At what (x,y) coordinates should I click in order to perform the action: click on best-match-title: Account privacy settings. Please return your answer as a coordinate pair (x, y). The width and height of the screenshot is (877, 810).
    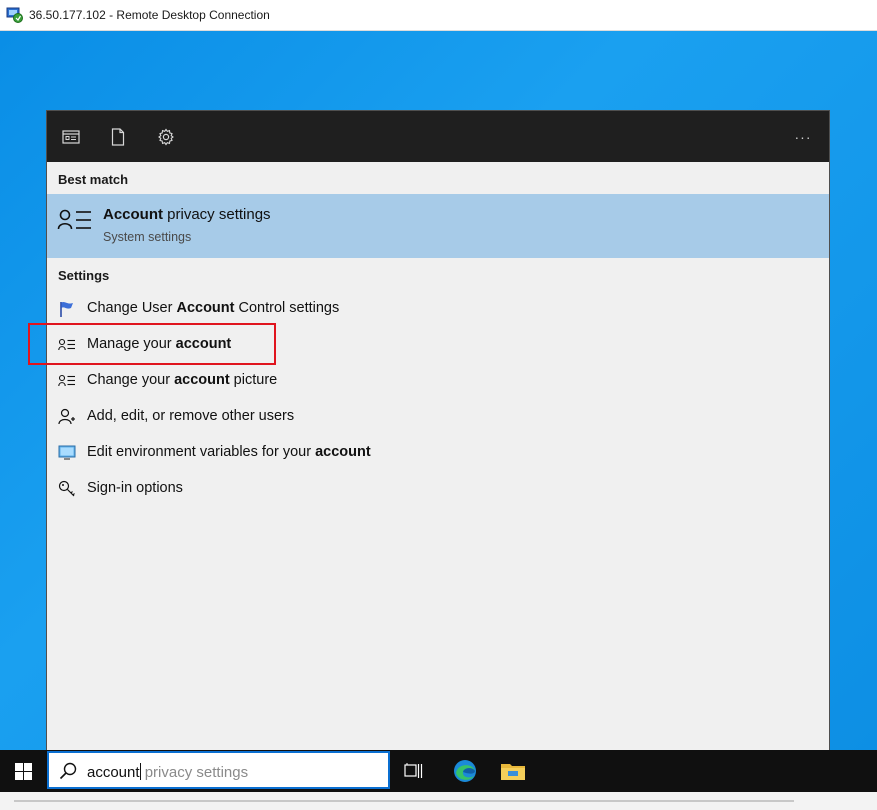
    Looking at the image, I should click on (187, 214).